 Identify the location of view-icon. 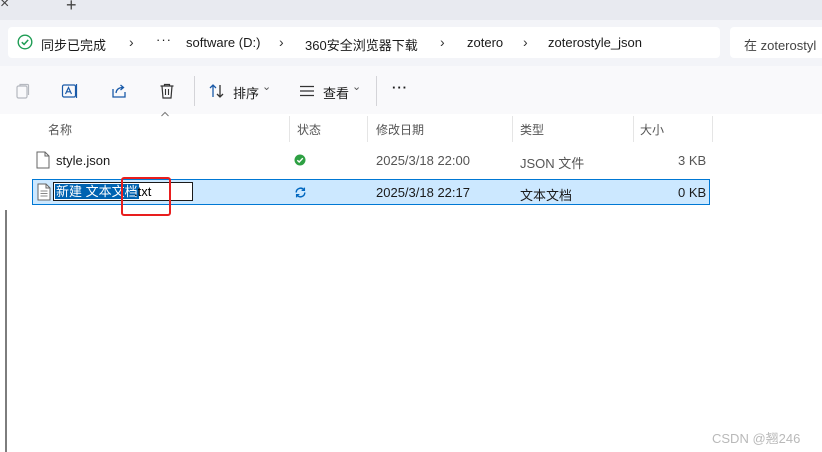
(307, 91).